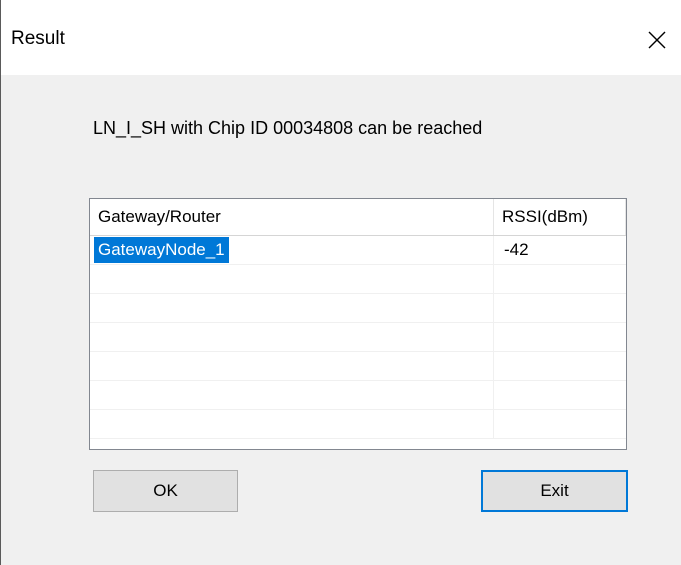 The width and height of the screenshot is (681, 565). I want to click on column-header-gateway: Gateway/Router, so click(292, 217).